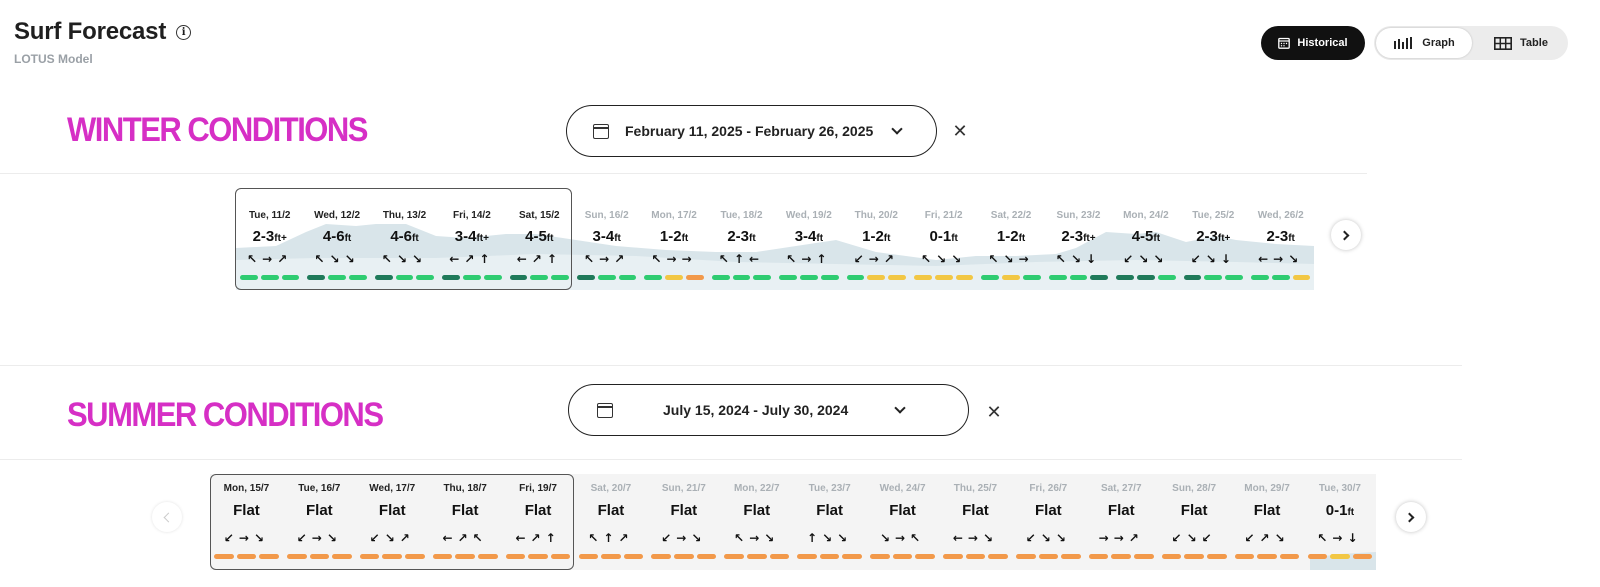 This screenshot has height=587, width=1600. Describe the element at coordinates (225, 414) in the screenshot. I see `summer-title: SUMMER CONDITIONS` at that location.